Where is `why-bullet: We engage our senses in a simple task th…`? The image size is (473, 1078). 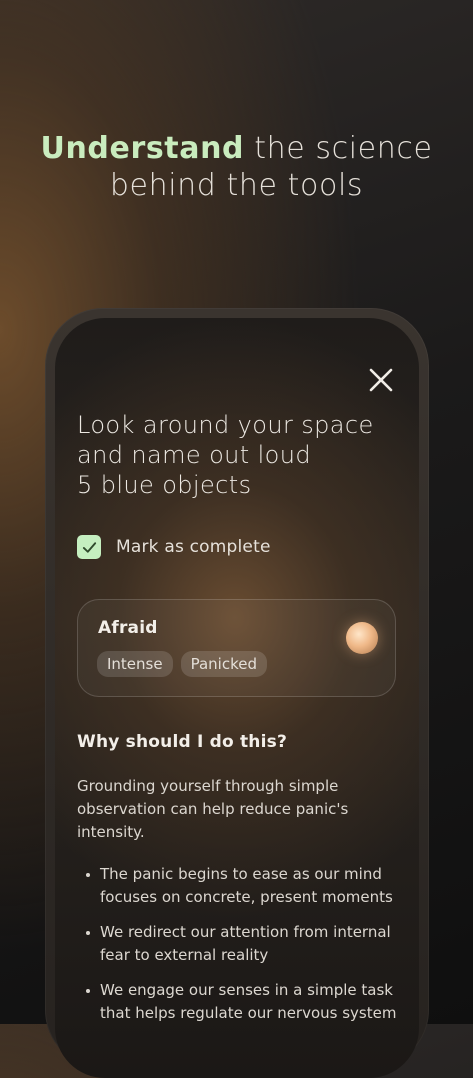 why-bullet: We engage our senses in a simple task th… is located at coordinates (242, 1002).